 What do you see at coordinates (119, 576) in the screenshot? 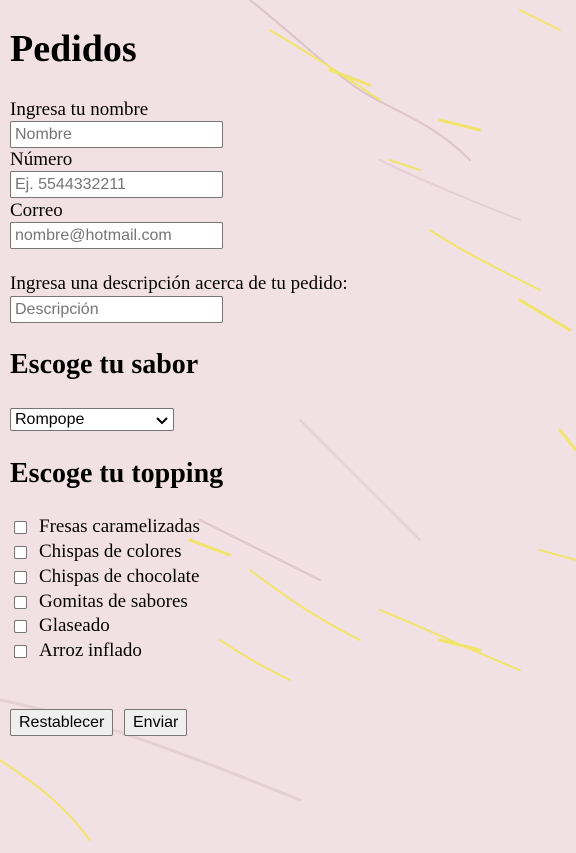
I see `topping-label: Chispas de chocolate` at bounding box center [119, 576].